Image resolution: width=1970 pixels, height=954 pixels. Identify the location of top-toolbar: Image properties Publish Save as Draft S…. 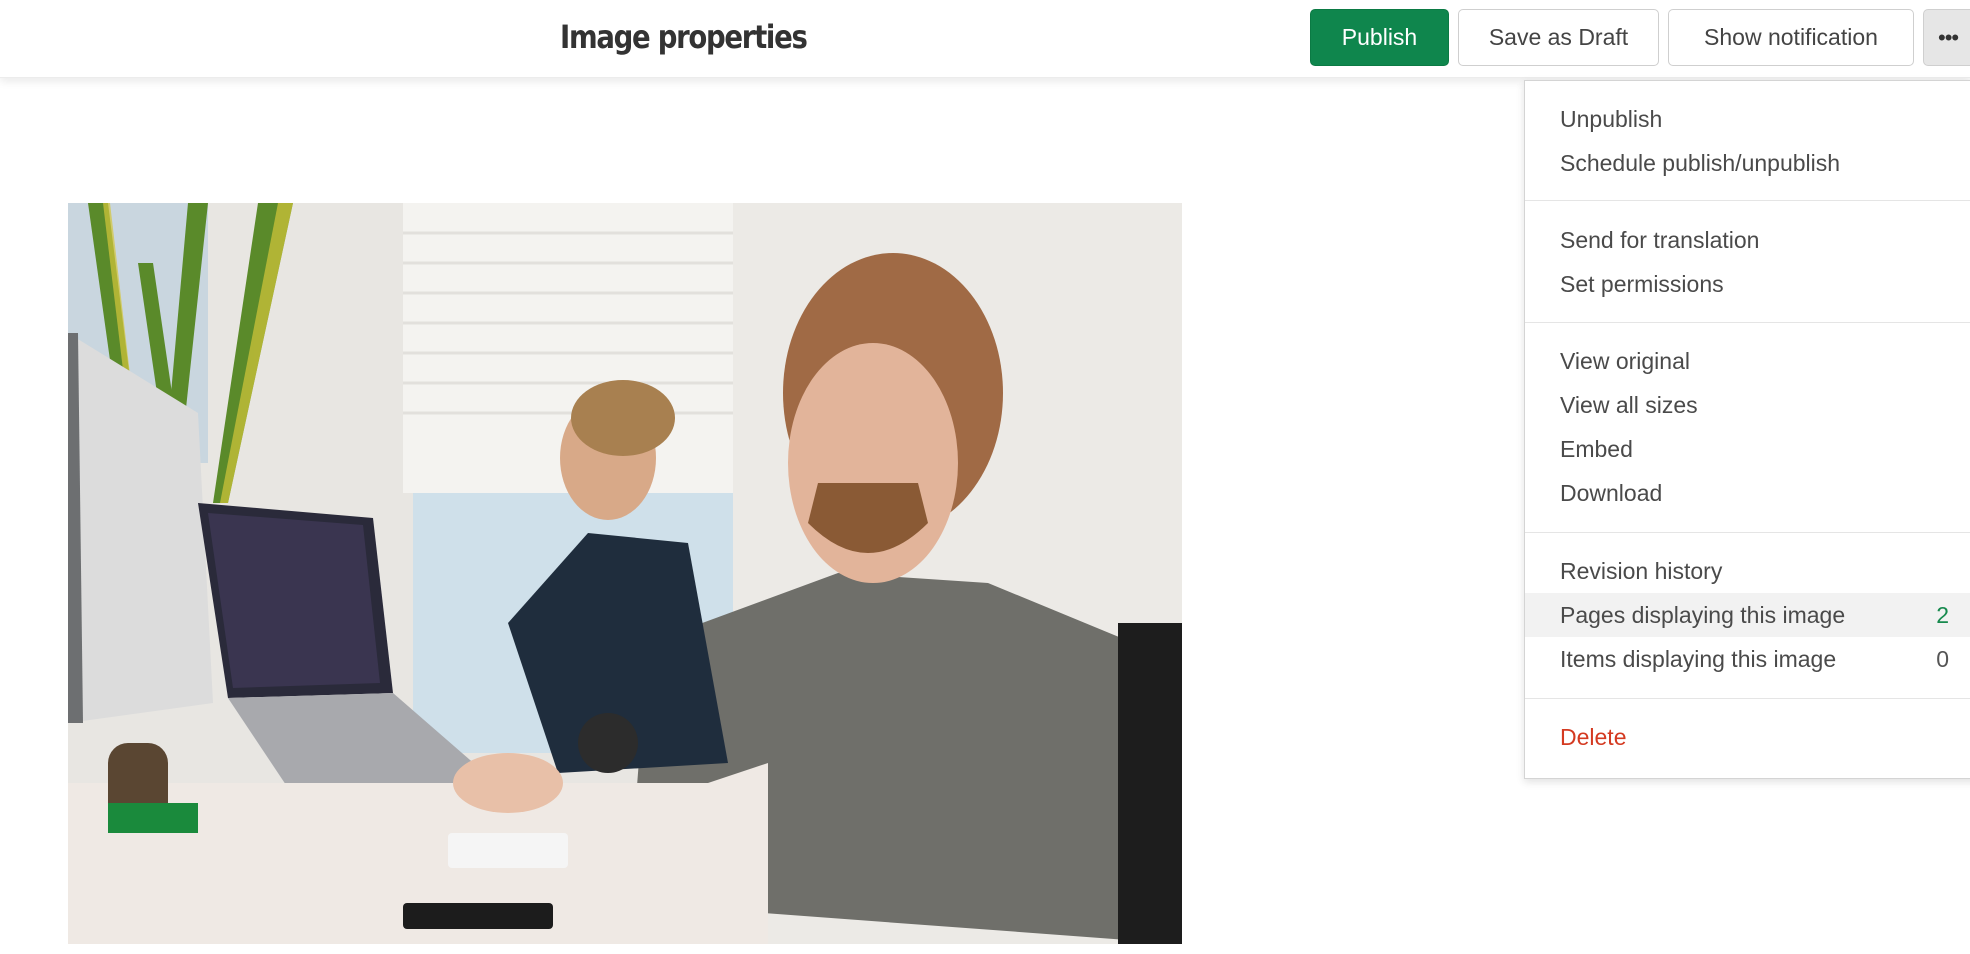
(985, 39).